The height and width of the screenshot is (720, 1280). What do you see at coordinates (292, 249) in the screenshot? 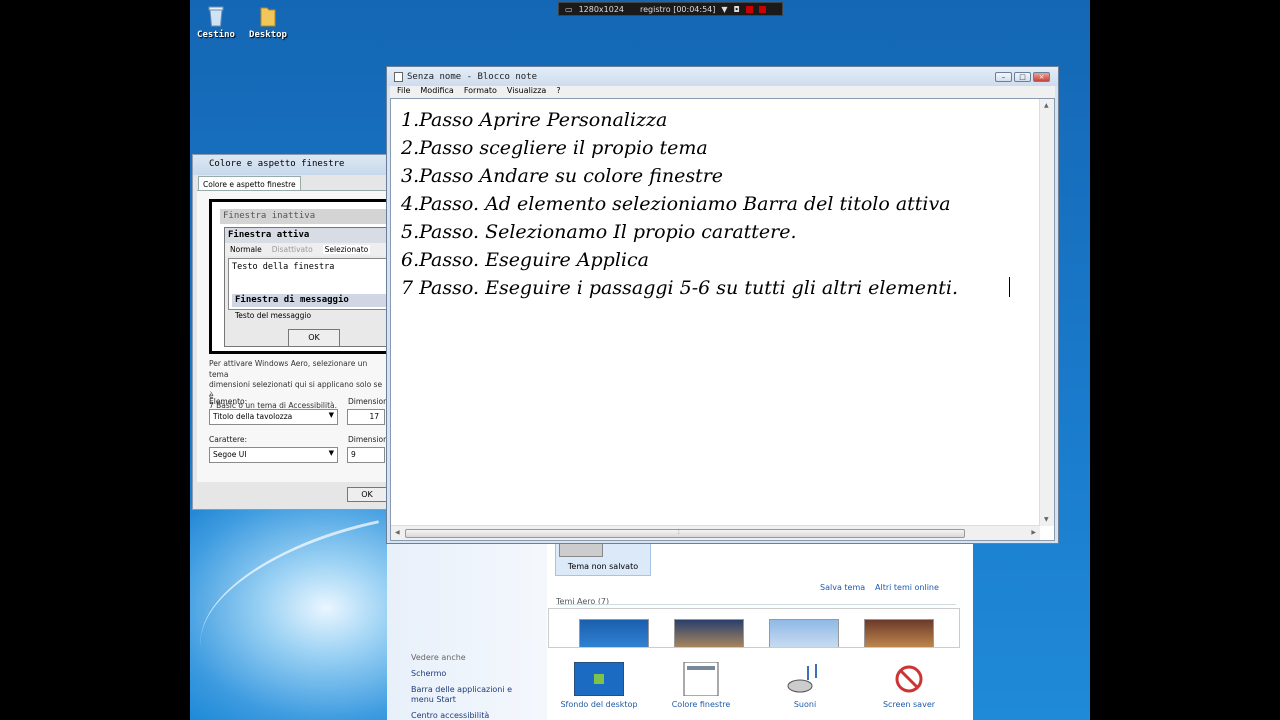
I see `preview-menu-disabled: Disattivato` at bounding box center [292, 249].